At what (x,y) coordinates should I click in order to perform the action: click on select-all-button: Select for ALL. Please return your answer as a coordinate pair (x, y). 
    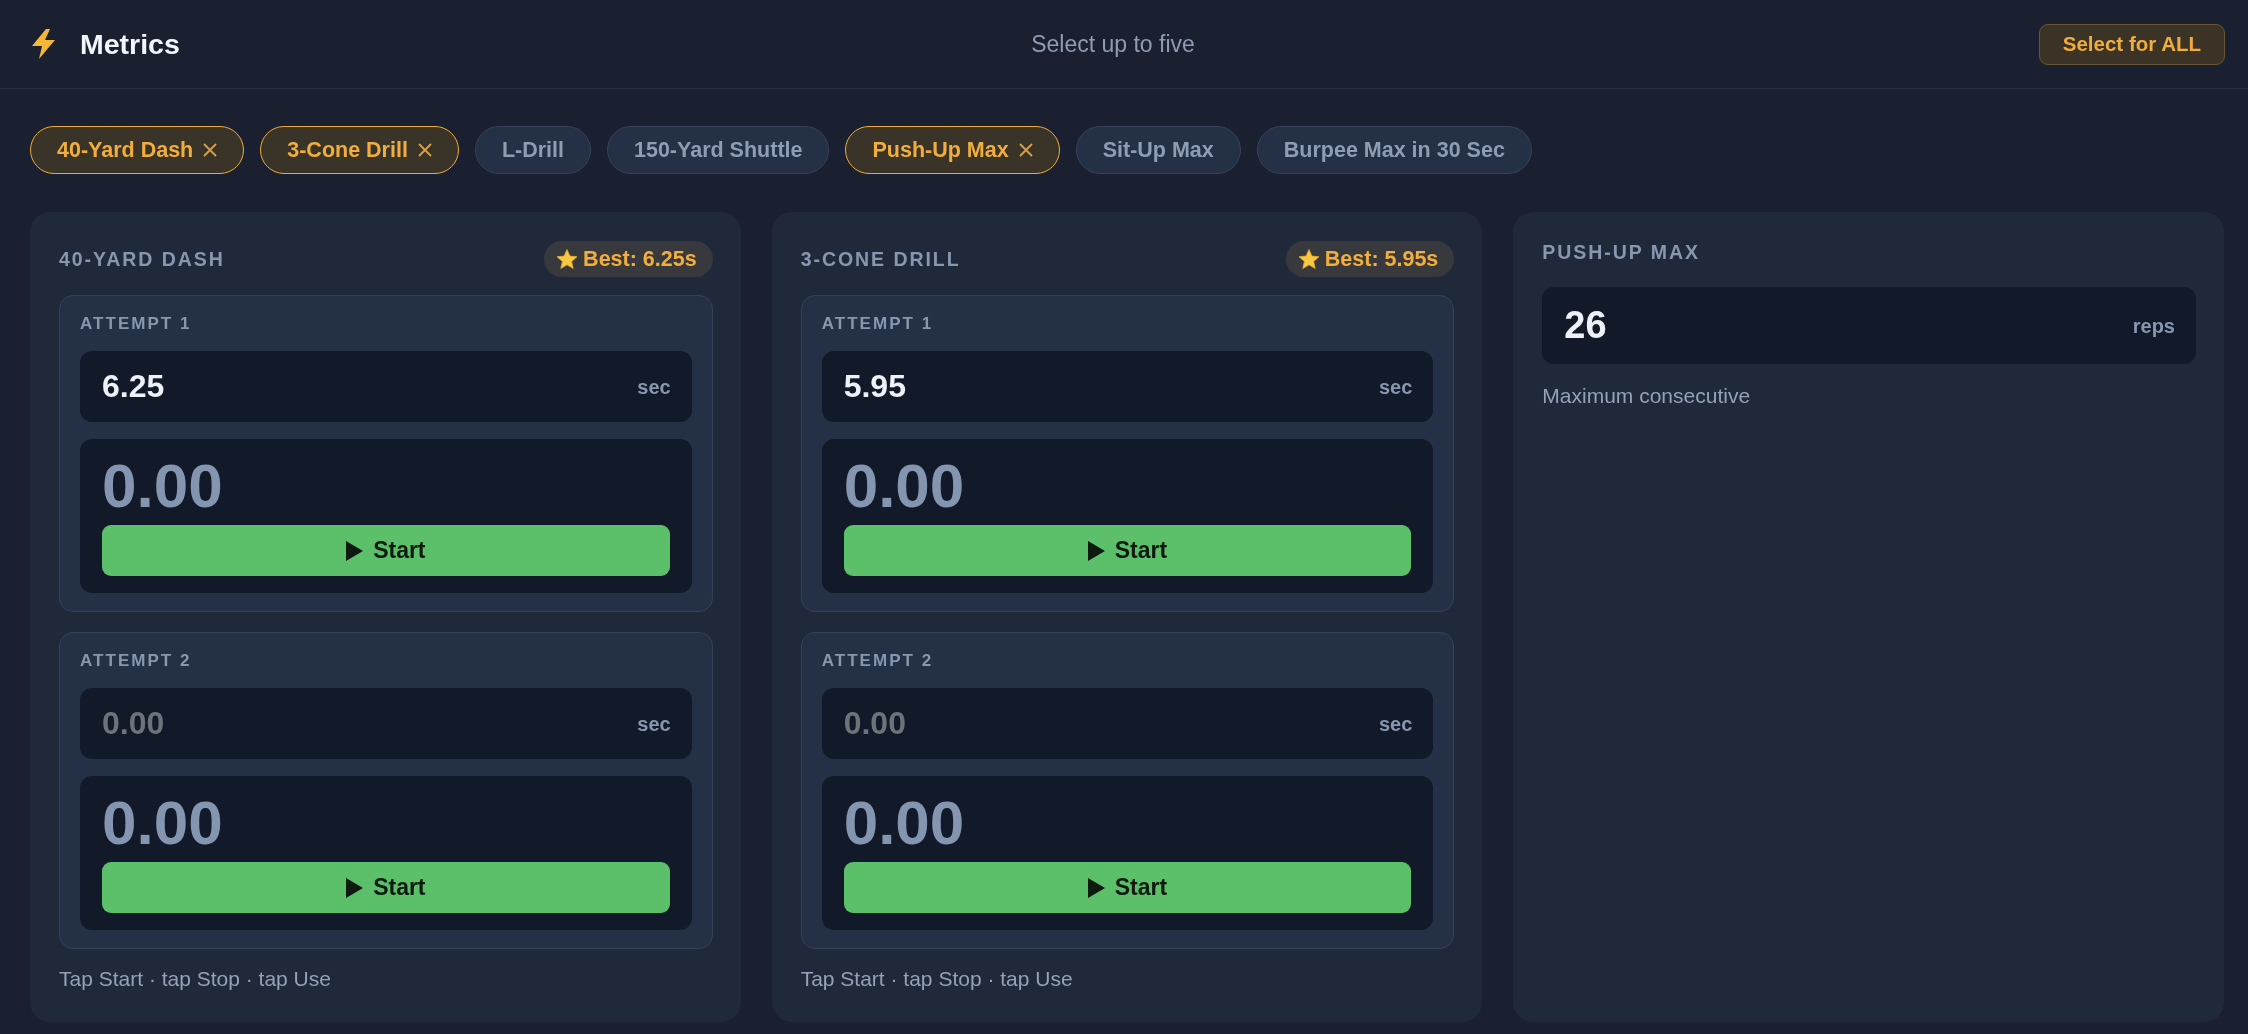
    Looking at the image, I should click on (2131, 44).